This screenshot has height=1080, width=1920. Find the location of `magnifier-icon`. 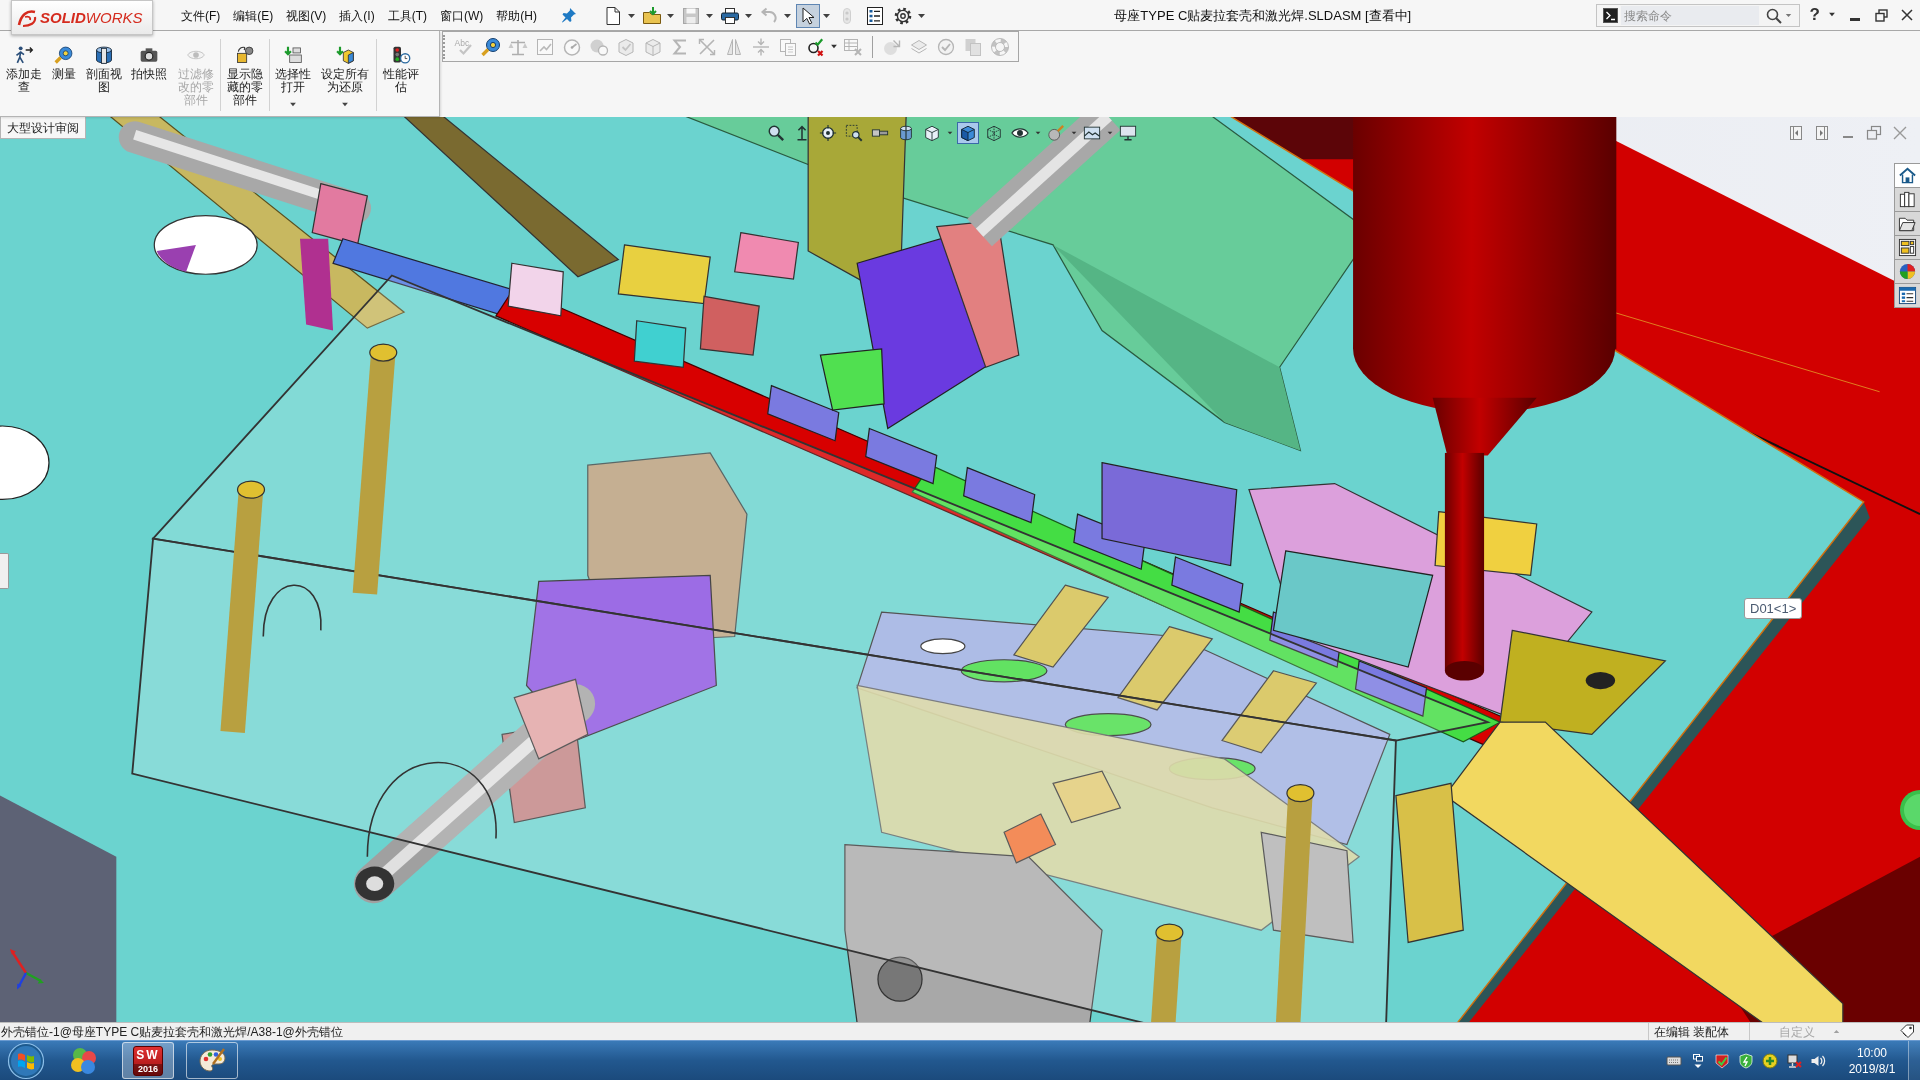

magnifier-icon is located at coordinates (776, 133).